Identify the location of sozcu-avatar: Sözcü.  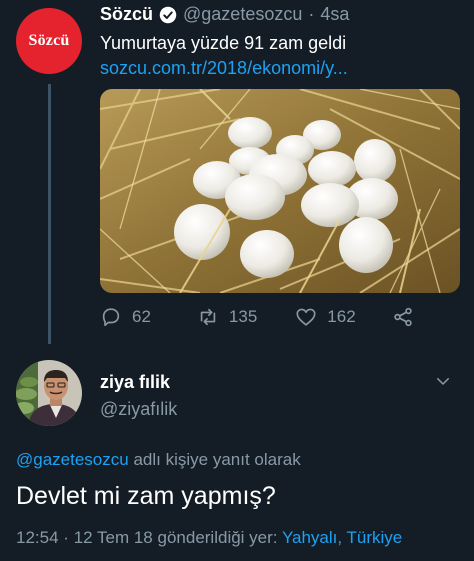
(49, 41).